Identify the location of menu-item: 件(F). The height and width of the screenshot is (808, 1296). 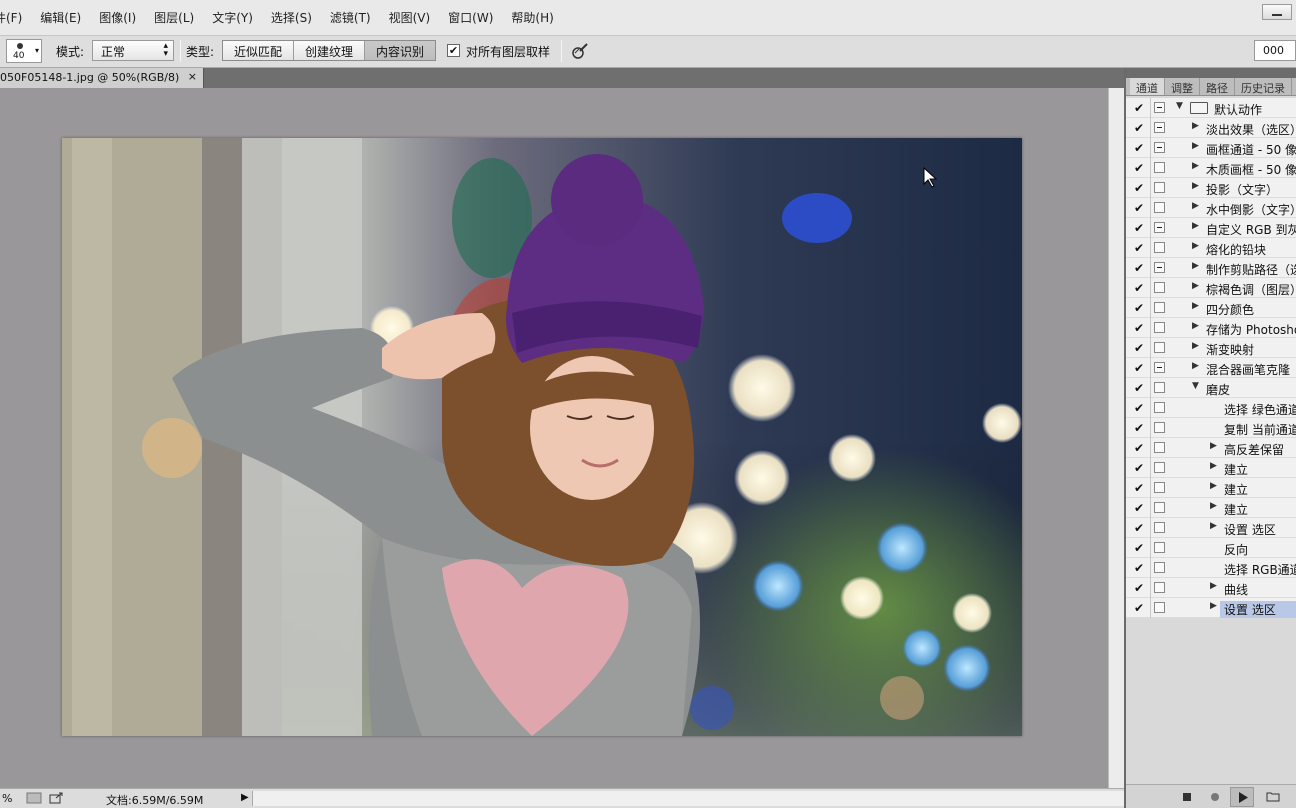
(11, 17).